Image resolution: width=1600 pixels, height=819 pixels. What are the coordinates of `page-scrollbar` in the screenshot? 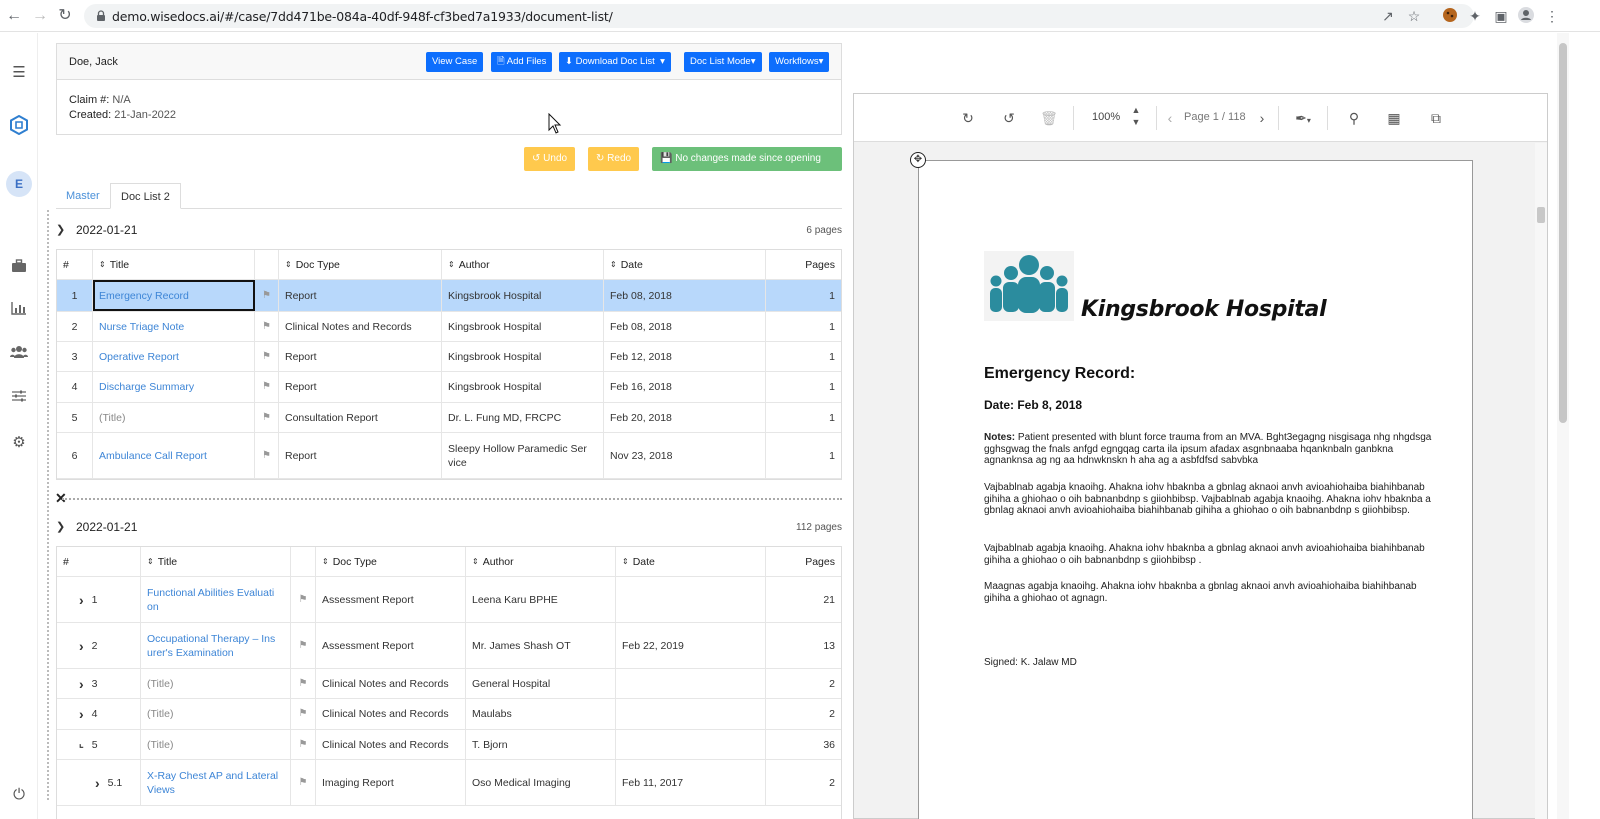 It's located at (1563, 426).